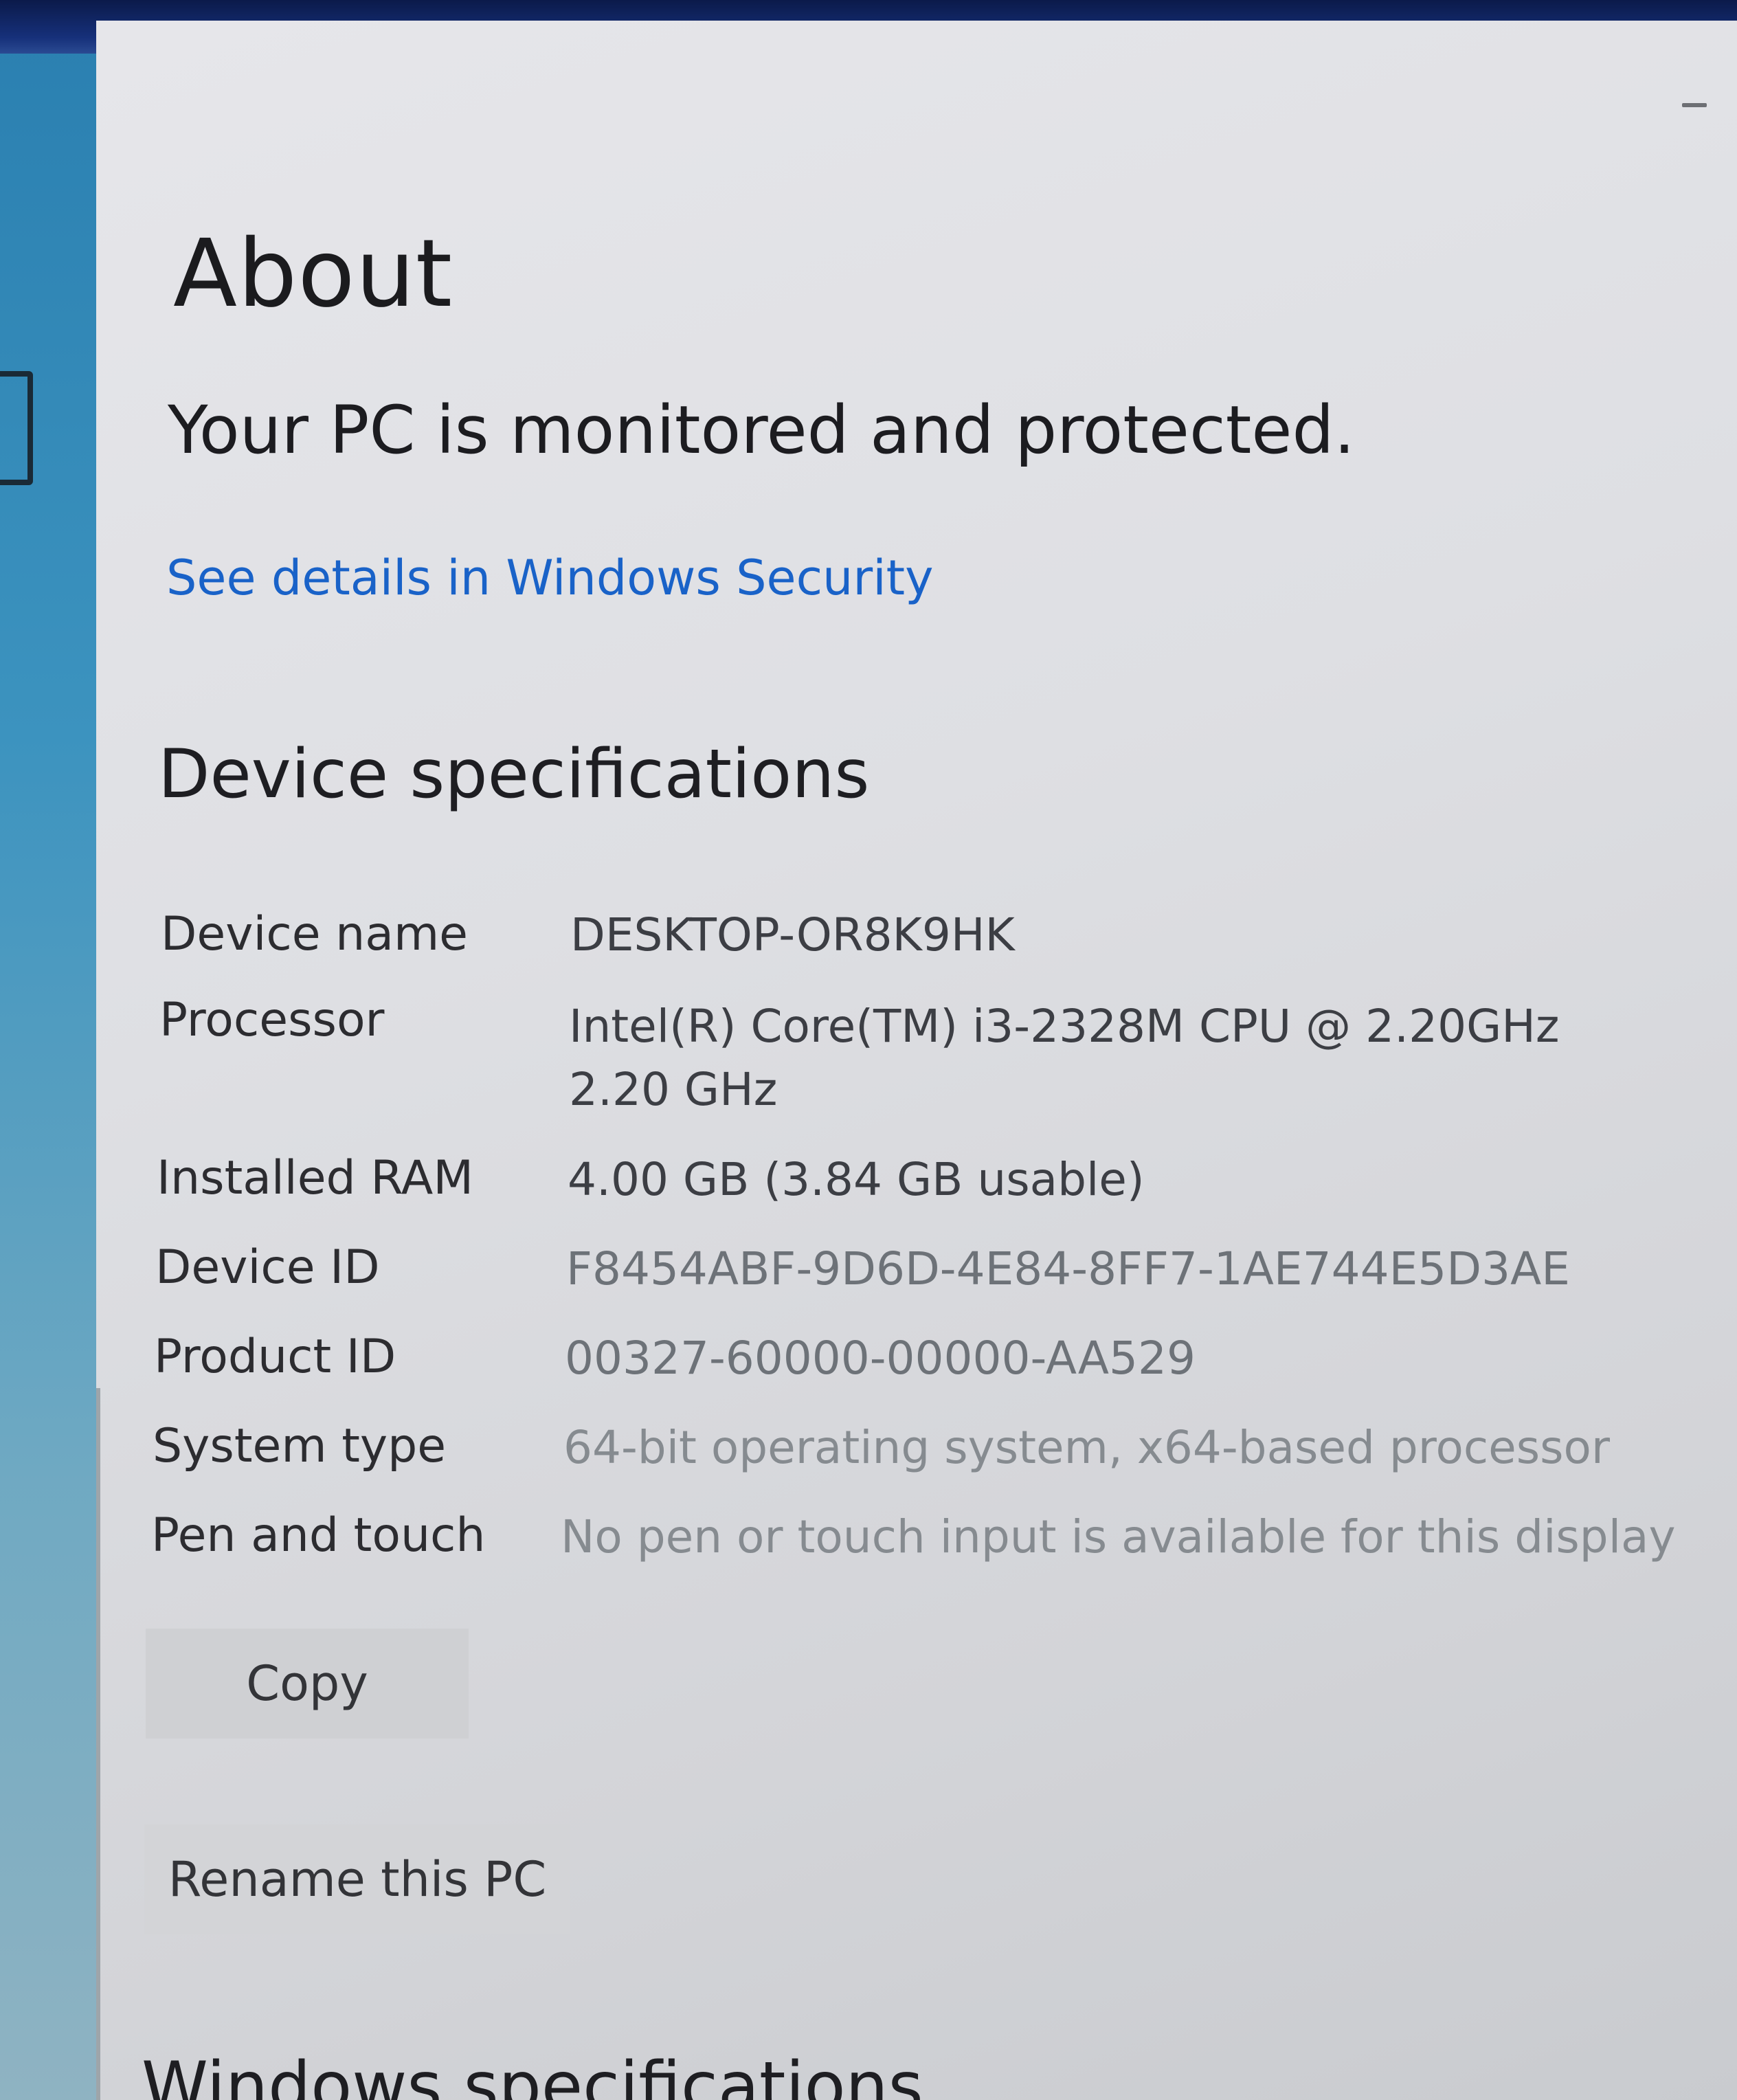  I want to click on spec-label-device-name: Device name, so click(315, 934).